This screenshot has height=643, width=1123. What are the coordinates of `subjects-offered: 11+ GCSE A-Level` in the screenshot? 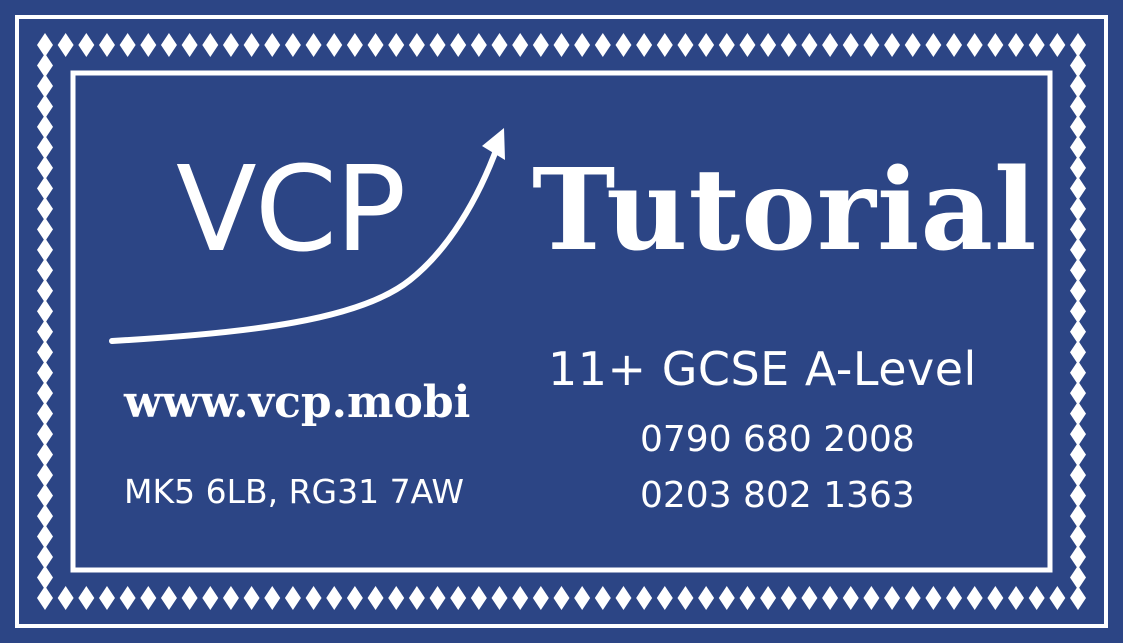 It's located at (762, 369).